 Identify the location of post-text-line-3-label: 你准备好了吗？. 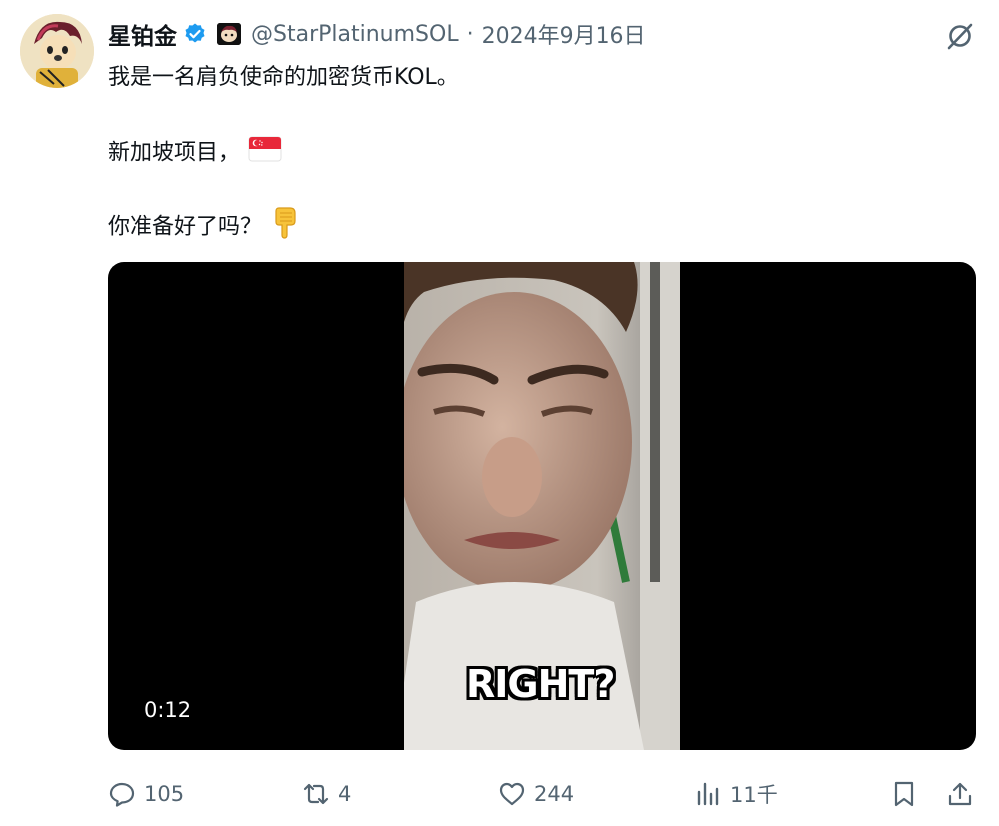
(185, 227).